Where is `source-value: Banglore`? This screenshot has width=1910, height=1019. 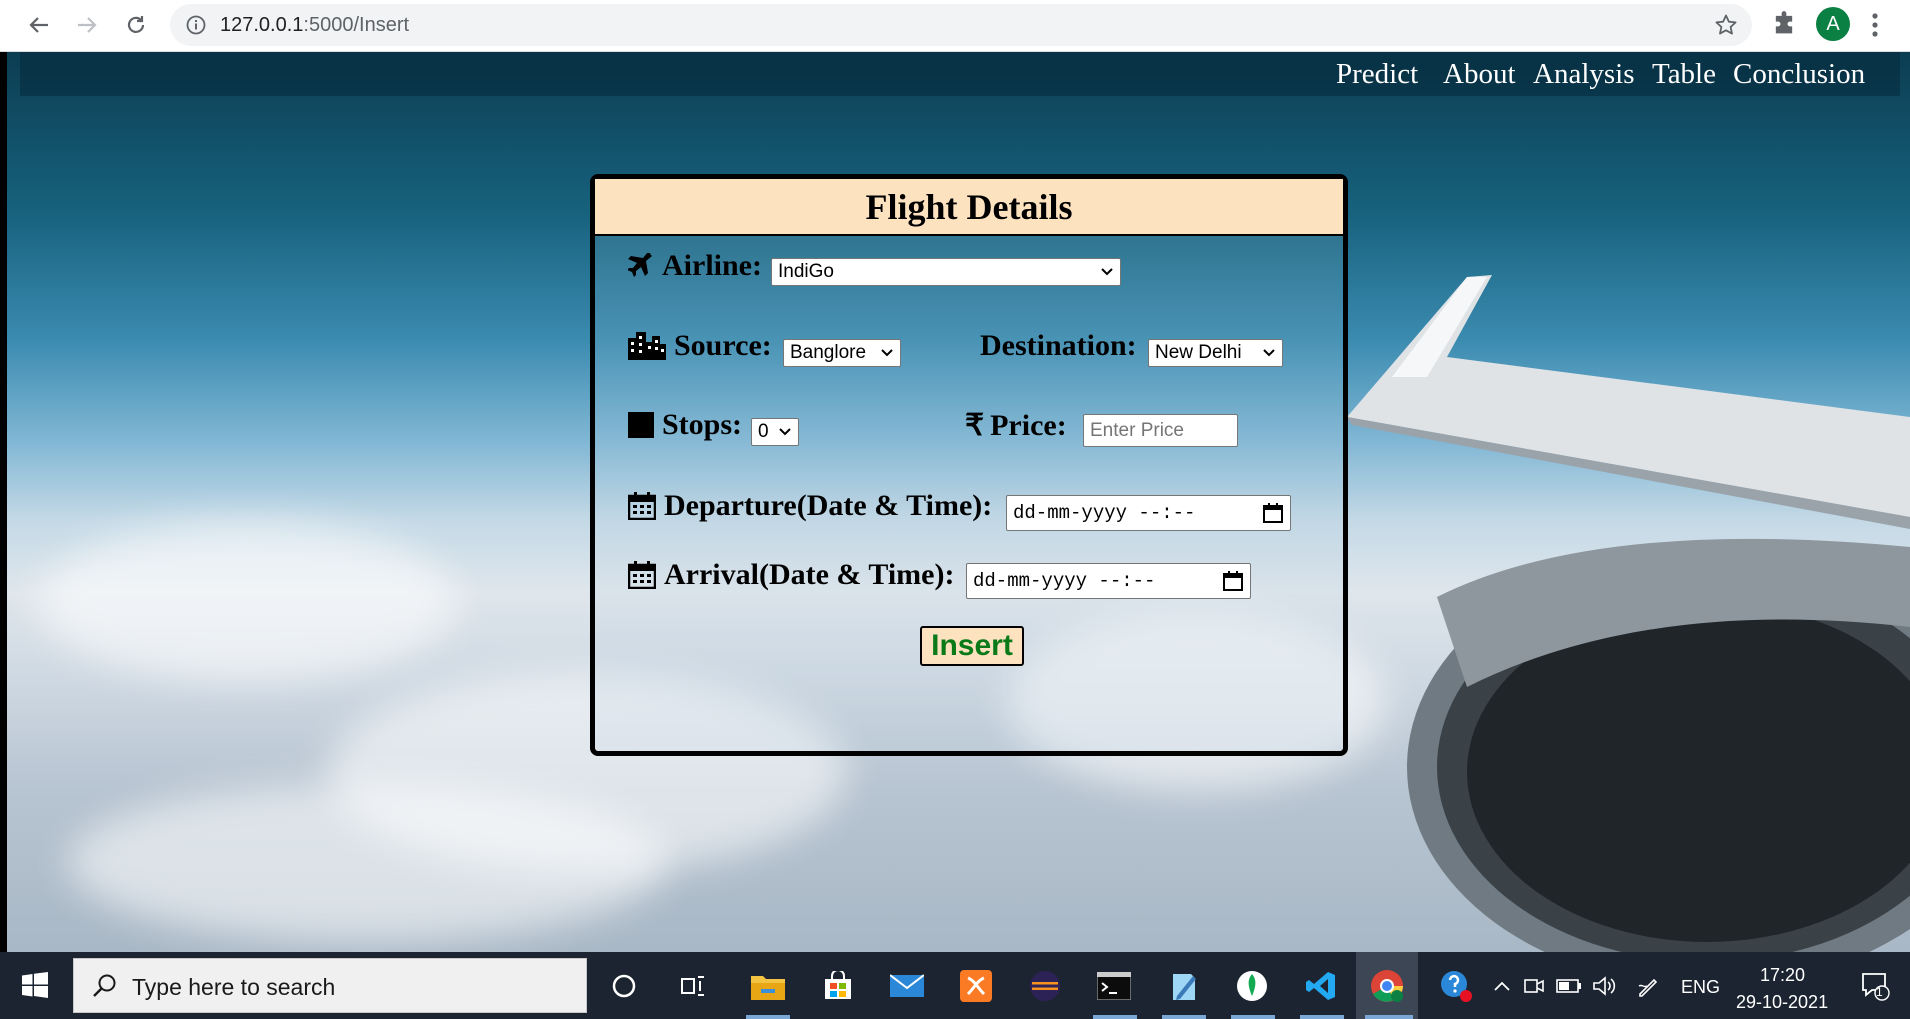
source-value: Banglore is located at coordinates (828, 352).